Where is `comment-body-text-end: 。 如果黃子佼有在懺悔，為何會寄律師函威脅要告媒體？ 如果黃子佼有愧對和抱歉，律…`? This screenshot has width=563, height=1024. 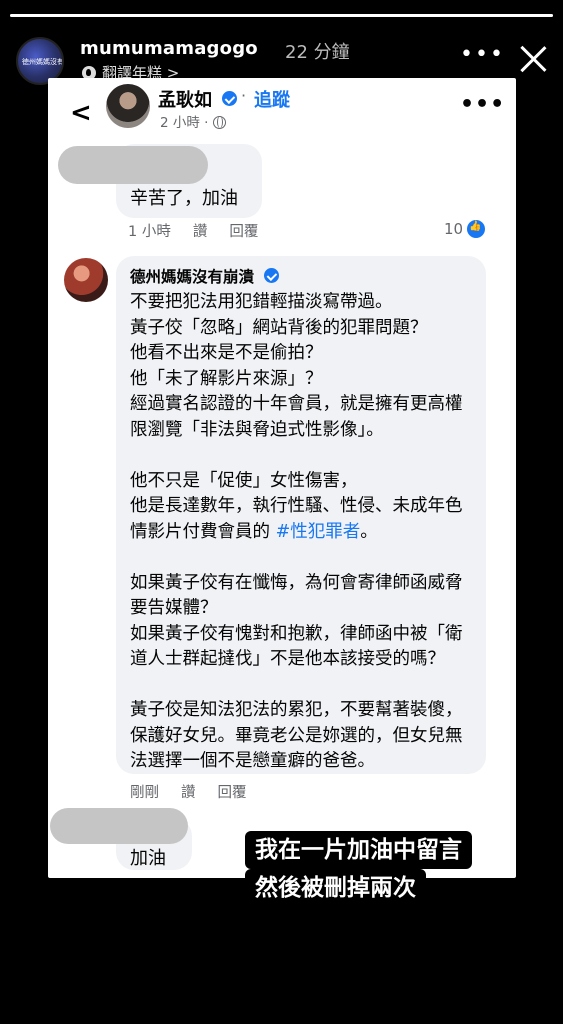 comment-body-text-end: 。 如果黃子佼有在懺悔，為何會寄律師函威脅要告媒體？ 如果黃子佼有愧對和抱歉，律… is located at coordinates (296, 646).